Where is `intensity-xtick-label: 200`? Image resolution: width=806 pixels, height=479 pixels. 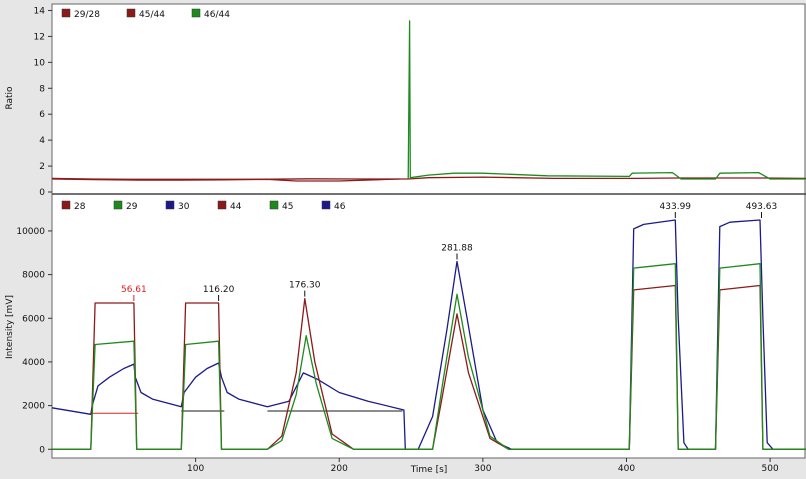
intensity-xtick-label: 200 is located at coordinates (339, 469).